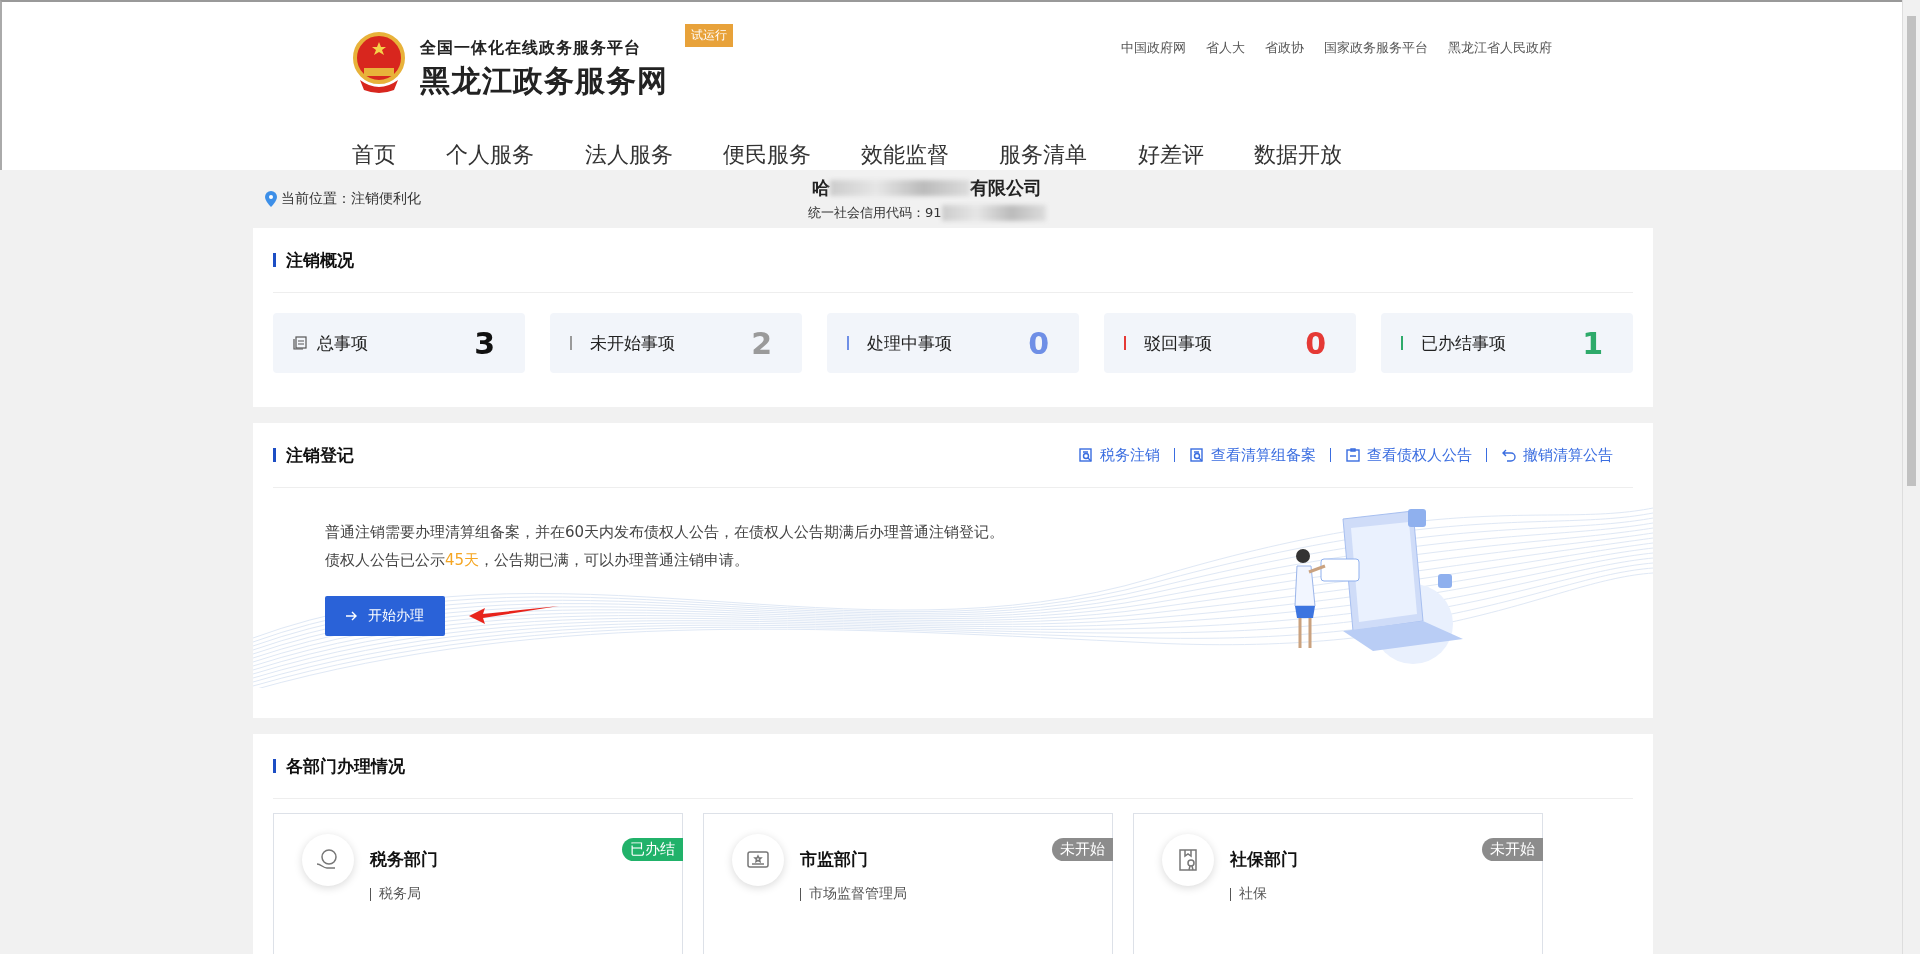 This screenshot has width=1920, height=954. What do you see at coordinates (628, 155) in the screenshot?
I see `nav-item: 法人服务` at bounding box center [628, 155].